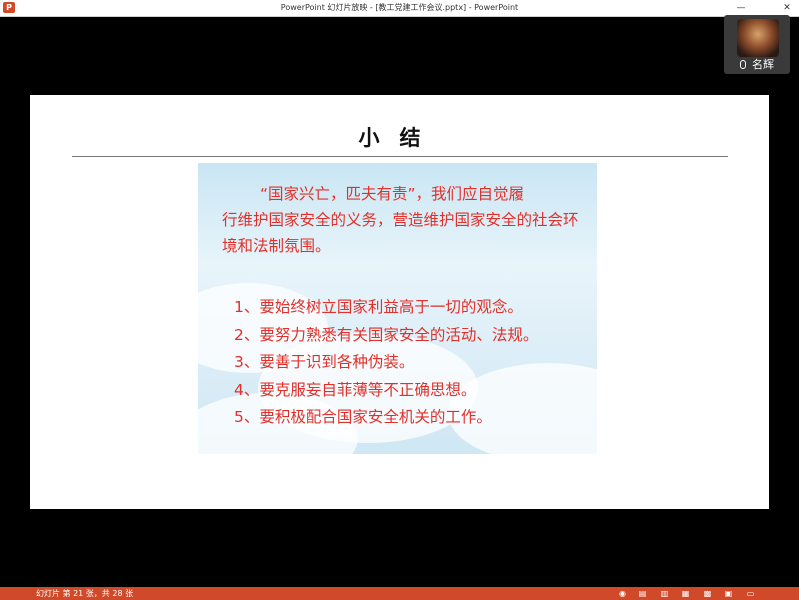 Image resolution: width=799 pixels, height=600 pixels. I want to click on notes-icon: ◉, so click(622, 593).